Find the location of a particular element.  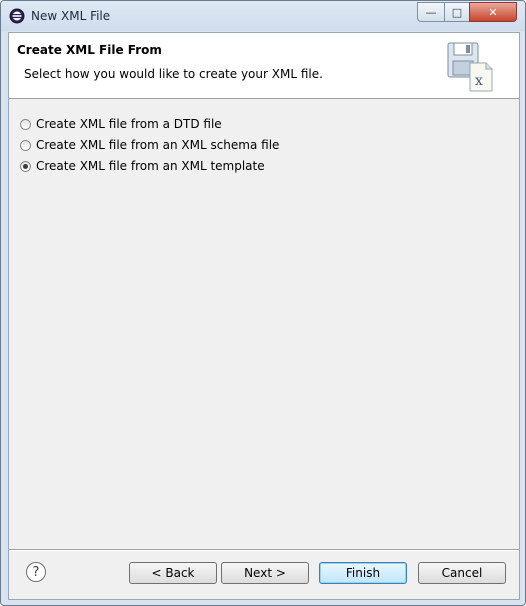

radio-dtd is located at coordinates (25, 124).